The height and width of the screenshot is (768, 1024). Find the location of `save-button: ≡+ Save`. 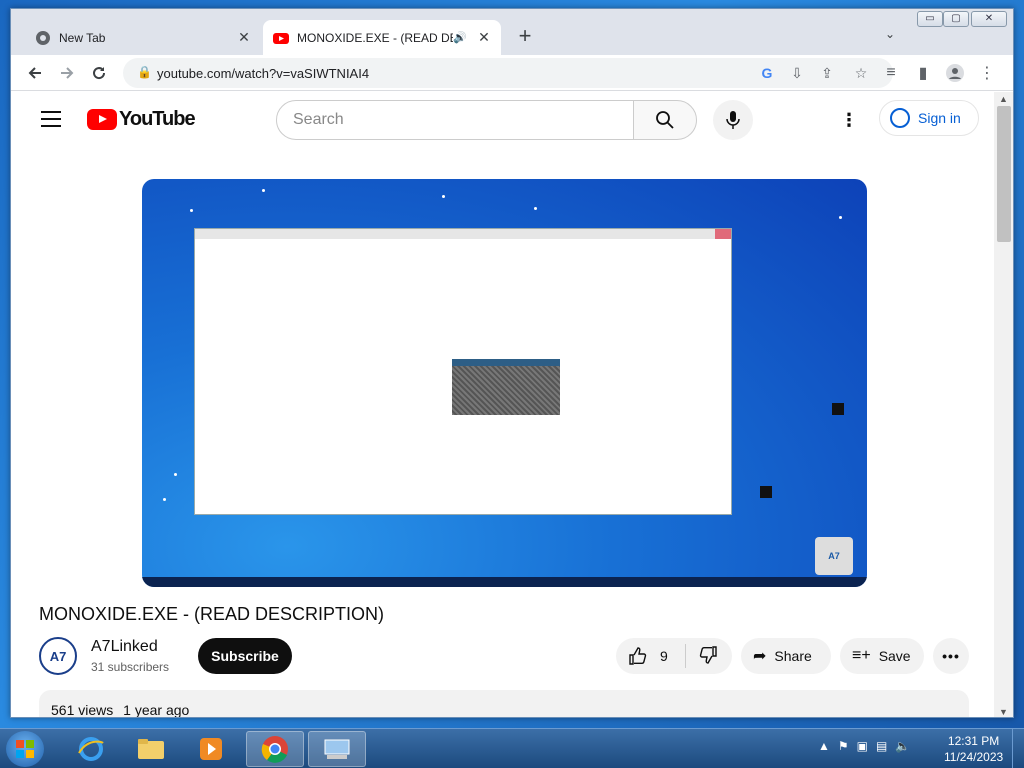

save-button: ≡+ Save is located at coordinates (882, 656).